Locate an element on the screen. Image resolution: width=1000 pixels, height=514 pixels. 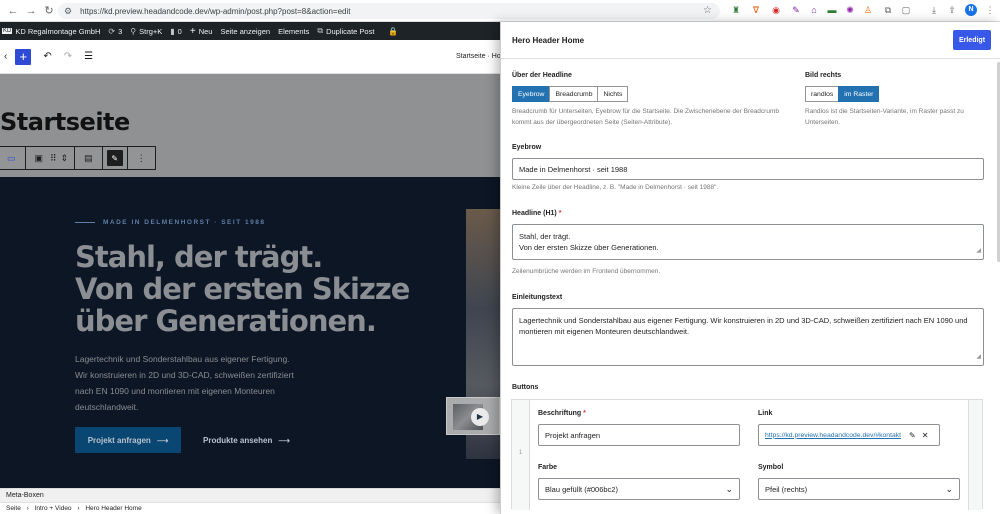
block-toolbar: ▭ ▣ ⠿ ⇕ ▤ ✎ ⋮ is located at coordinates (78, 158).